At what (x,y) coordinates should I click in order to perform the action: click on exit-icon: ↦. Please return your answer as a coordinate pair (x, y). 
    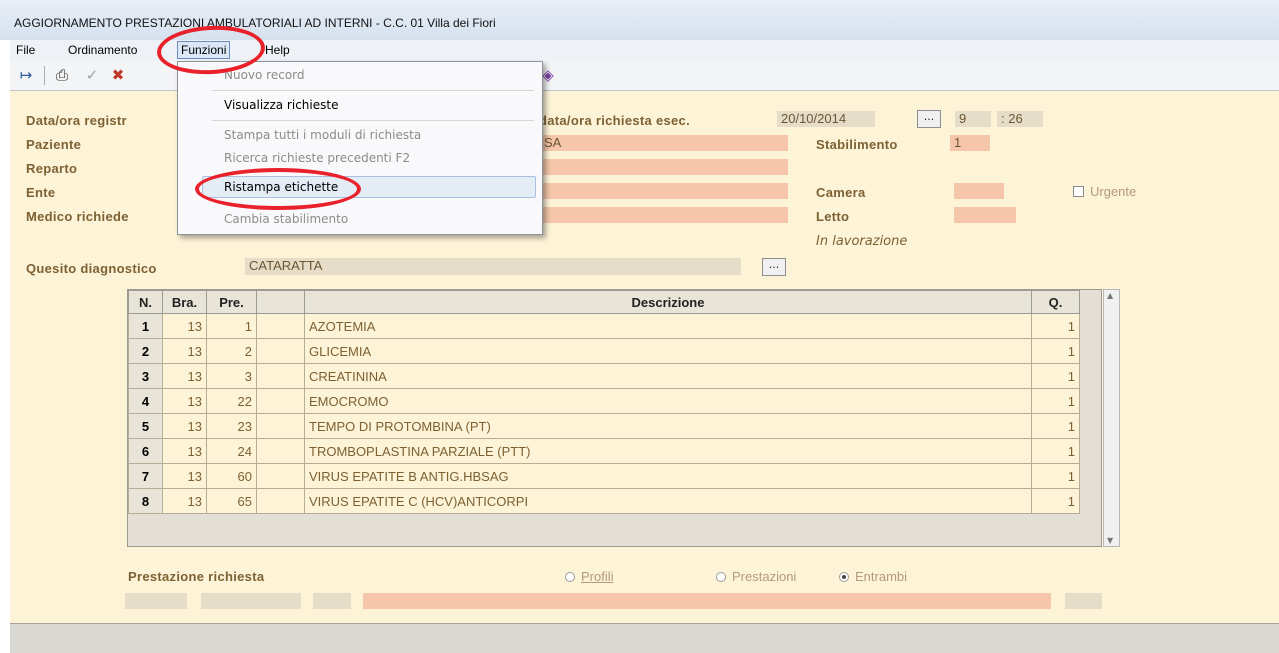
    Looking at the image, I should click on (26, 75).